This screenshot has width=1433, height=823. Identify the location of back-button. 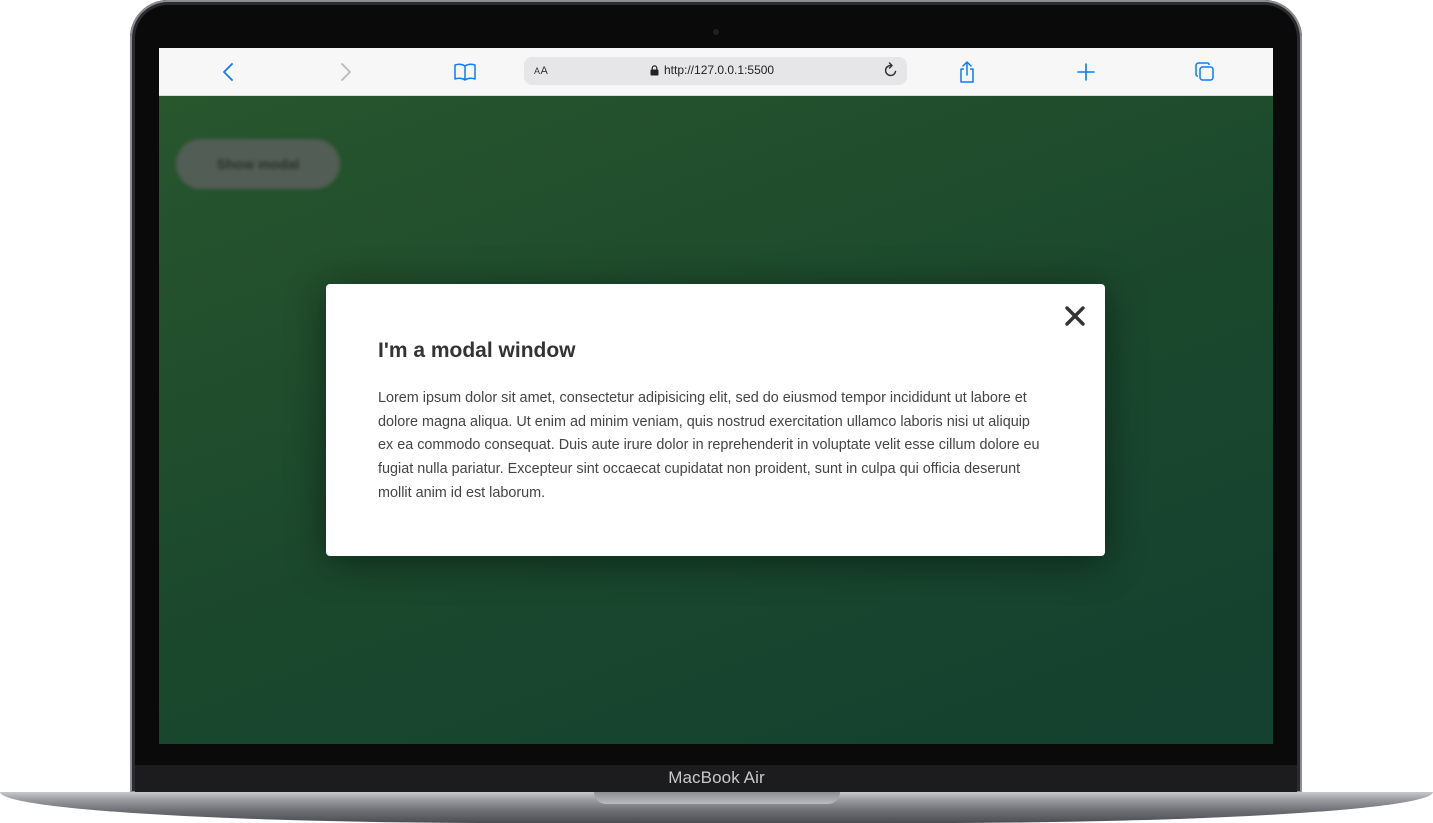
(228, 71).